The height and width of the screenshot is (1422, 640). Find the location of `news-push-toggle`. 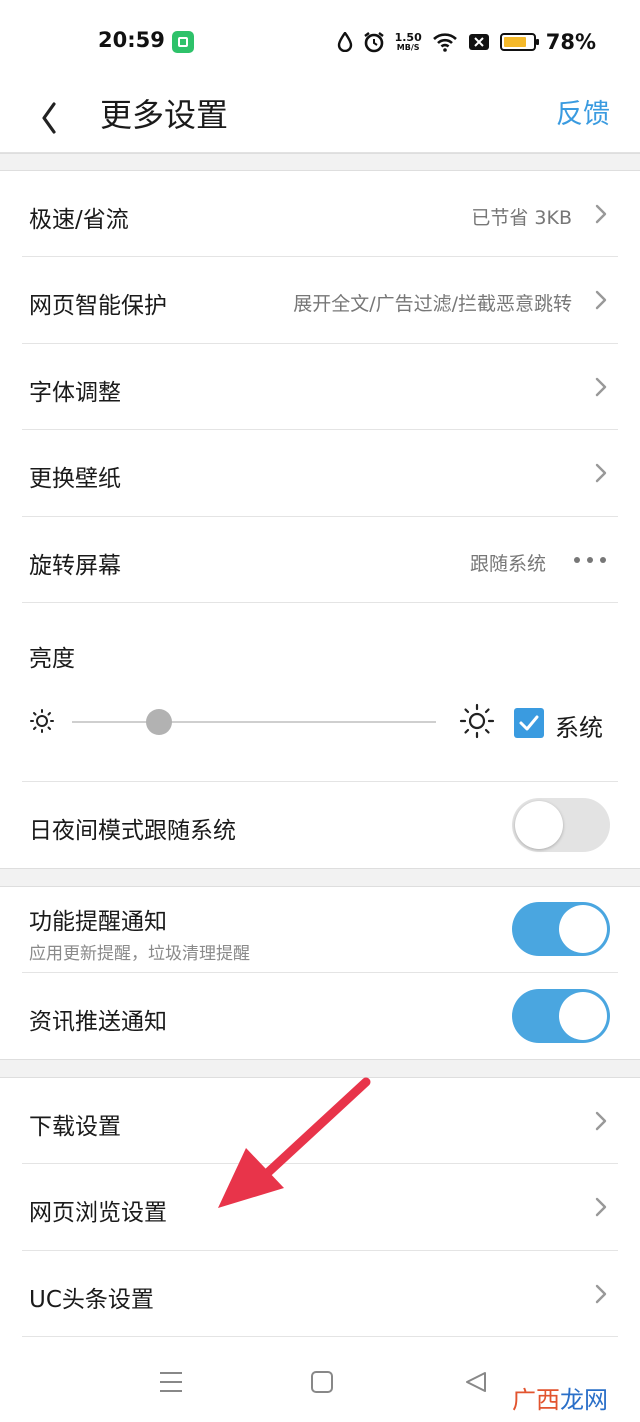

news-push-toggle is located at coordinates (561, 1016).